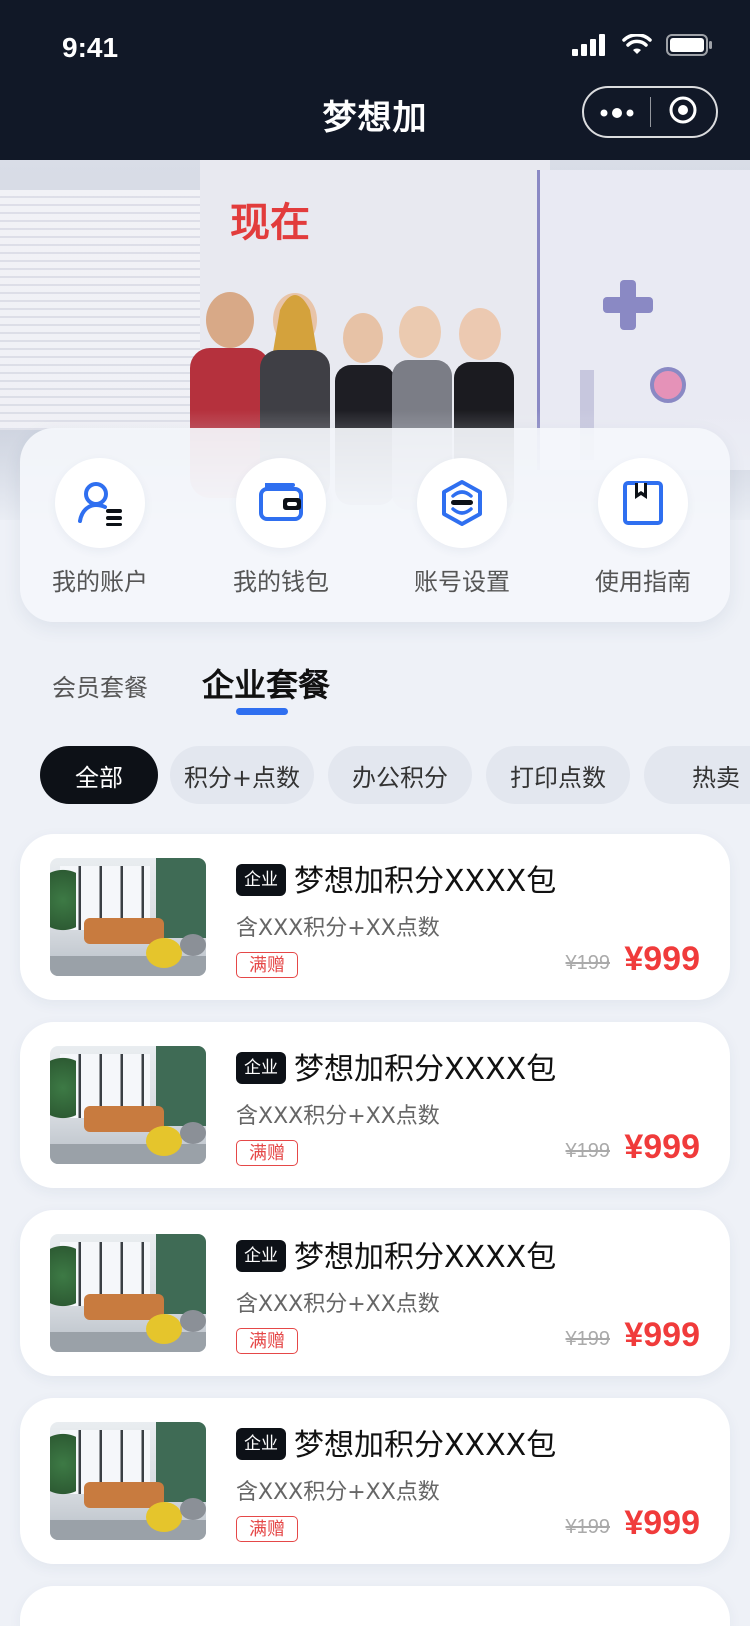 The width and height of the screenshot is (750, 1626). Describe the element at coordinates (281, 582) in the screenshot. I see `quick-action-label: 我的钱包` at that location.